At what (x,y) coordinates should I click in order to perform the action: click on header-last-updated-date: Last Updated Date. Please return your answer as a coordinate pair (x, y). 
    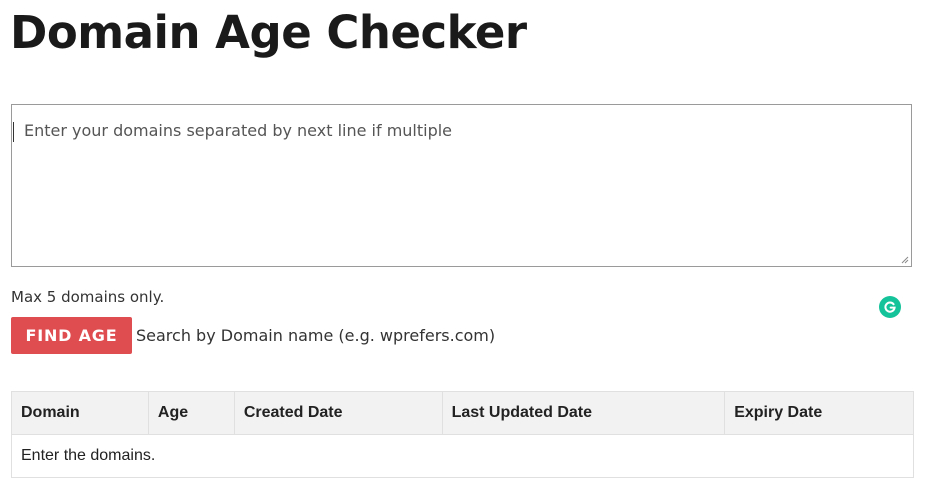
    Looking at the image, I should click on (583, 413).